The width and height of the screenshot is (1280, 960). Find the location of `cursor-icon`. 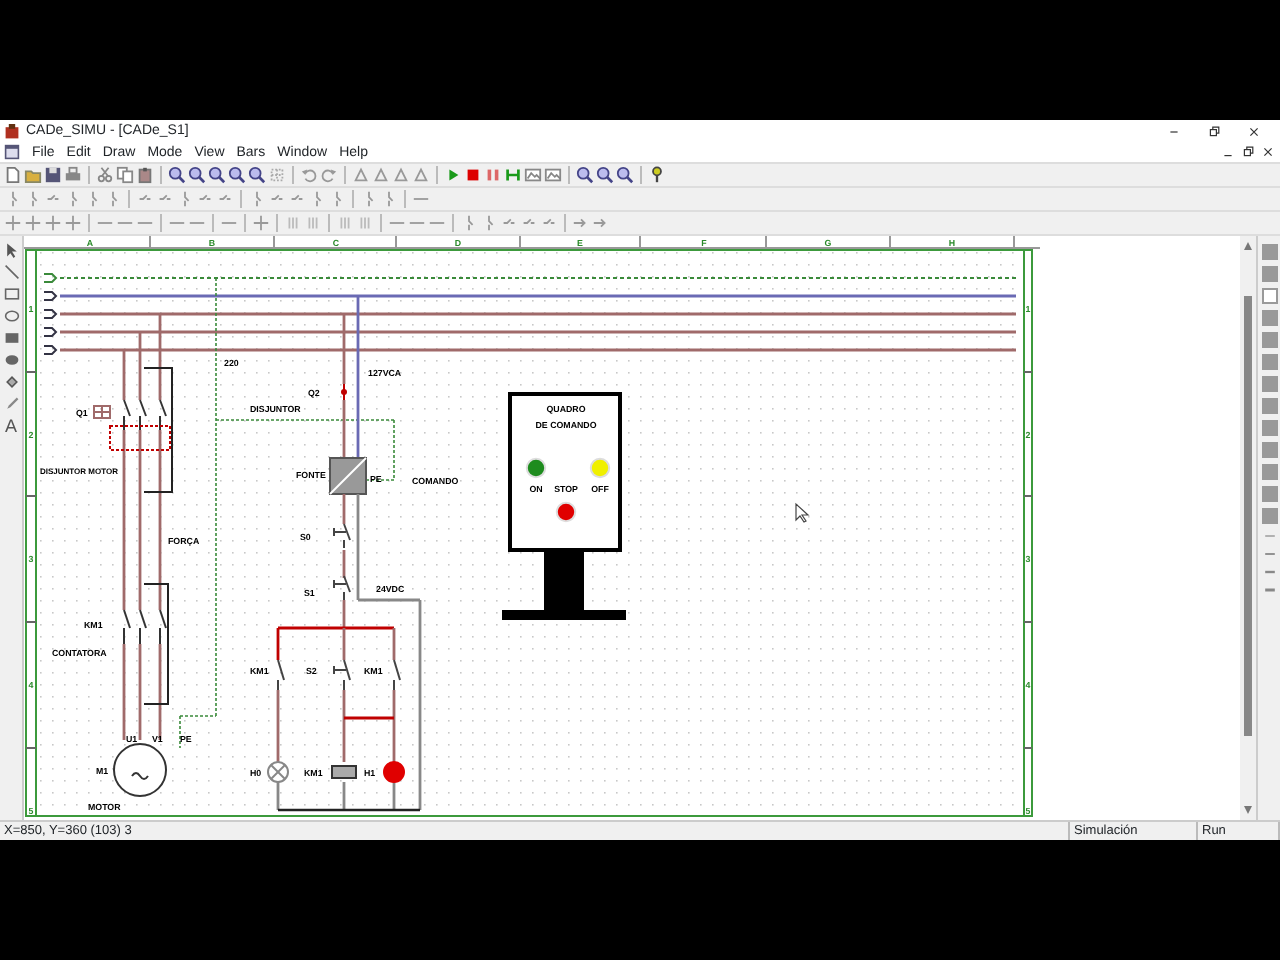

cursor-icon is located at coordinates (802, 512).